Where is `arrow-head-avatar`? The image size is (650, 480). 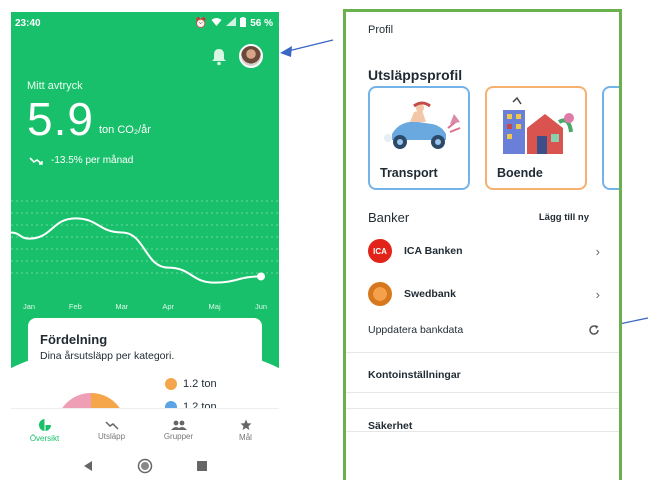
arrow-head-avatar is located at coordinates (286, 51).